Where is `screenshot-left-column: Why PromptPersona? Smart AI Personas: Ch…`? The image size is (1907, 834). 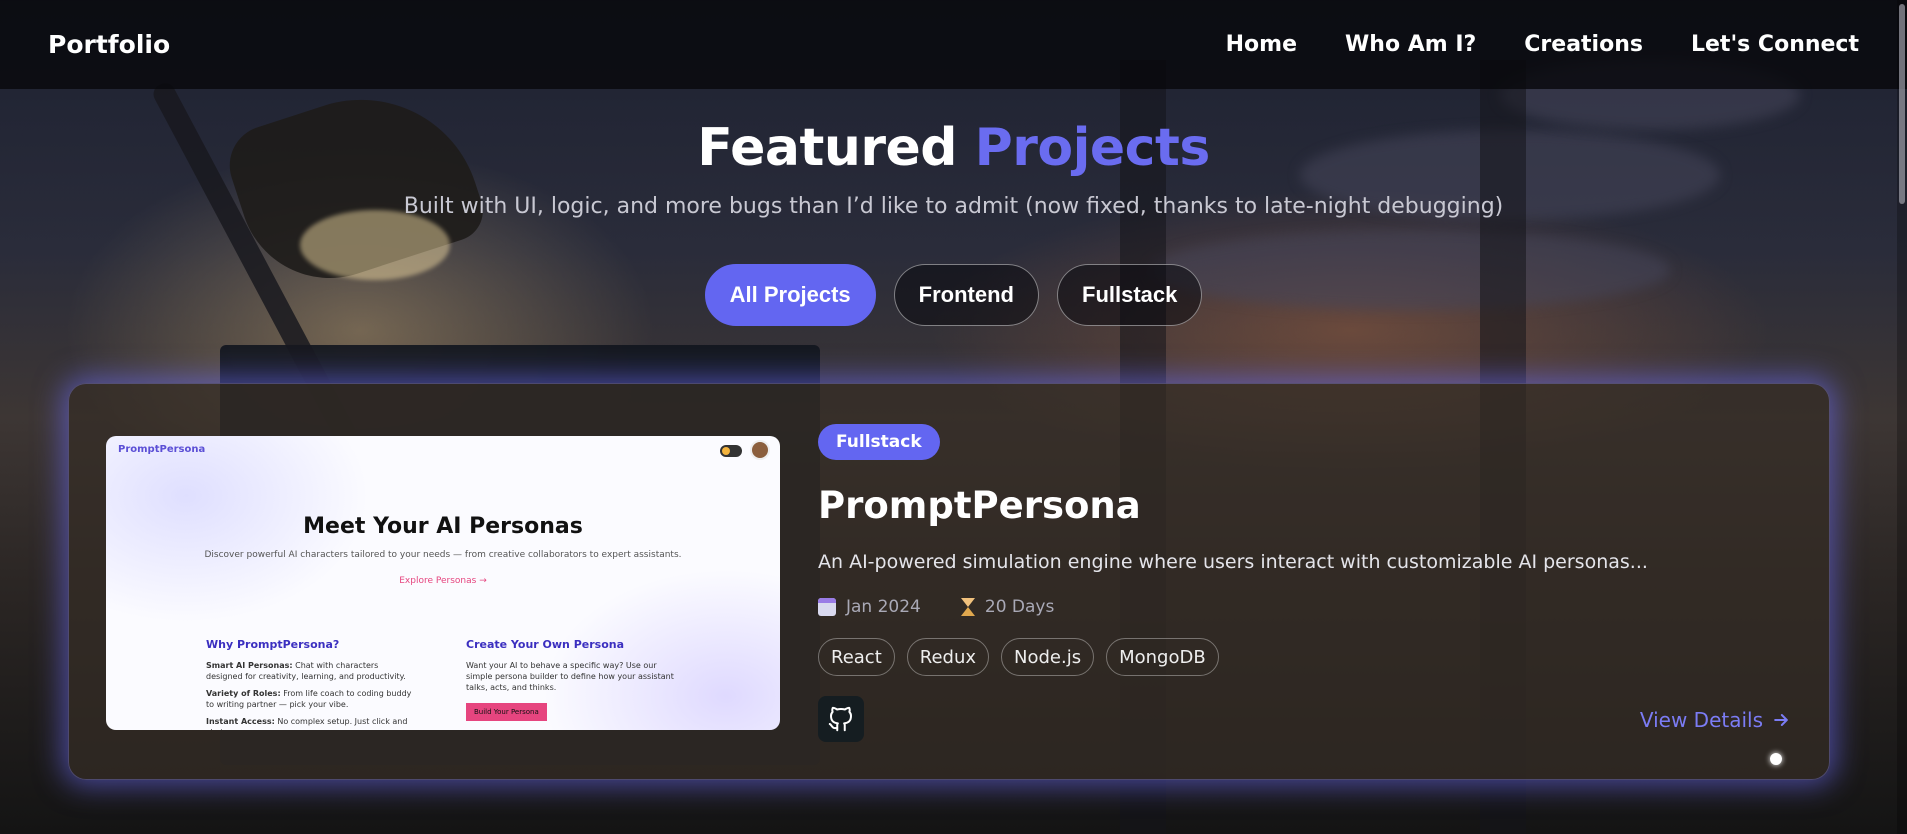 screenshot-left-column: Why PromptPersona? Smart AI Personas: Ch… is located at coordinates (311, 684).